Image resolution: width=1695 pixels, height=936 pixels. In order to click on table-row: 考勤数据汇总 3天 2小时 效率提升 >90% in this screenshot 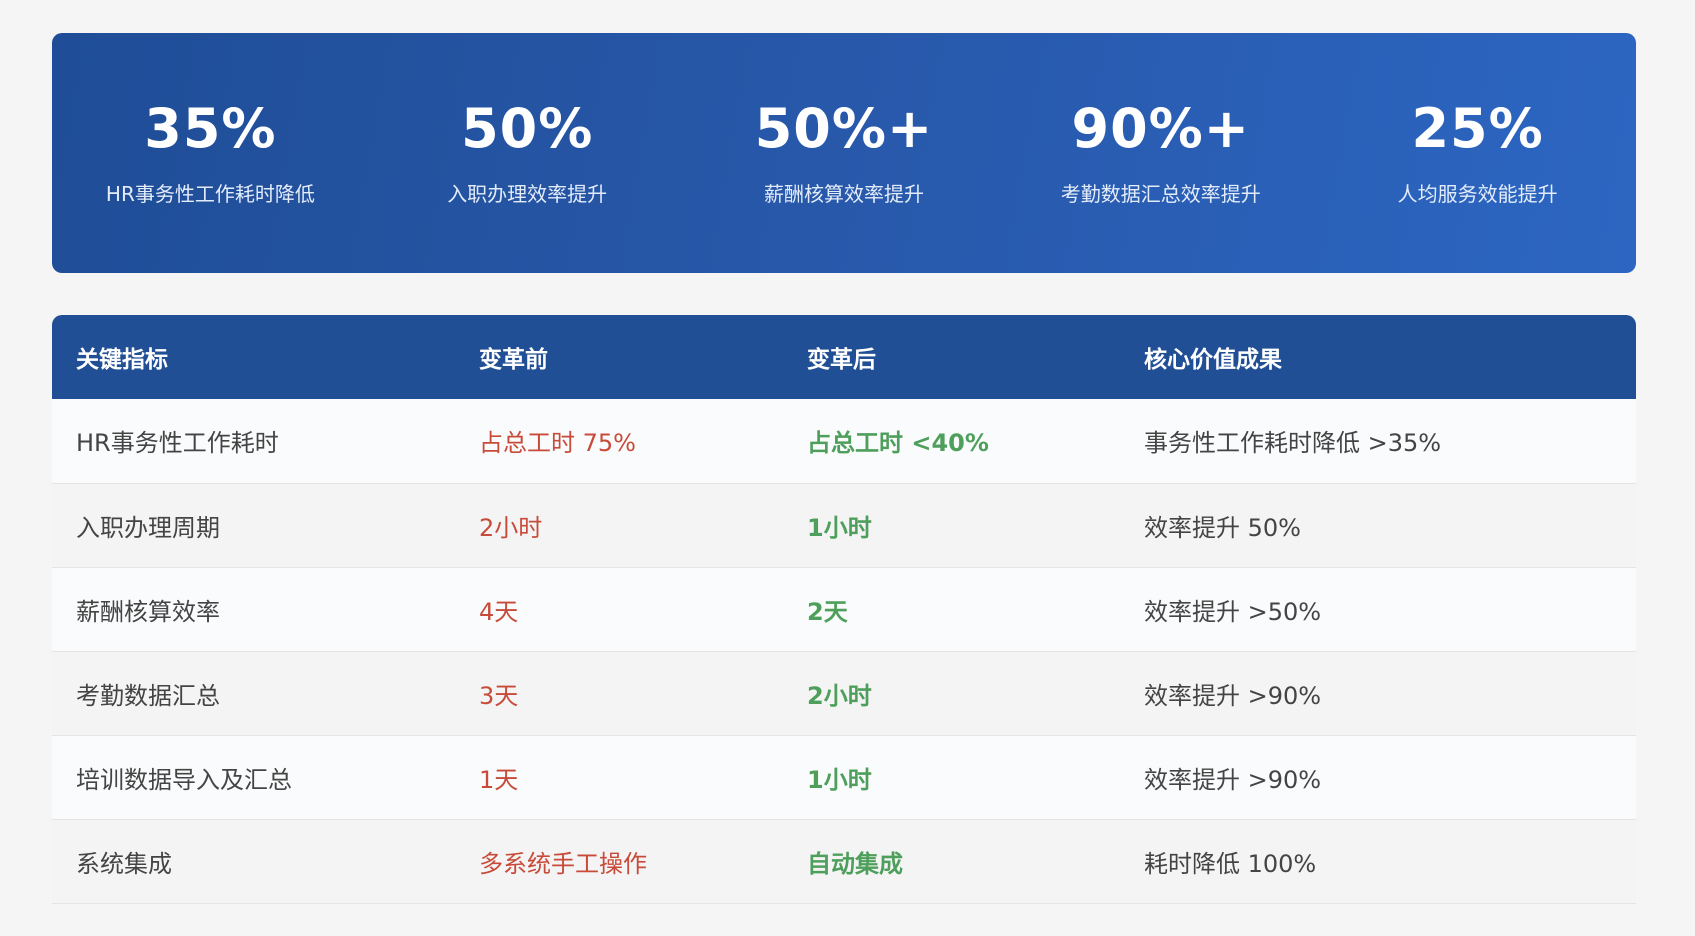, I will do `click(844, 693)`.